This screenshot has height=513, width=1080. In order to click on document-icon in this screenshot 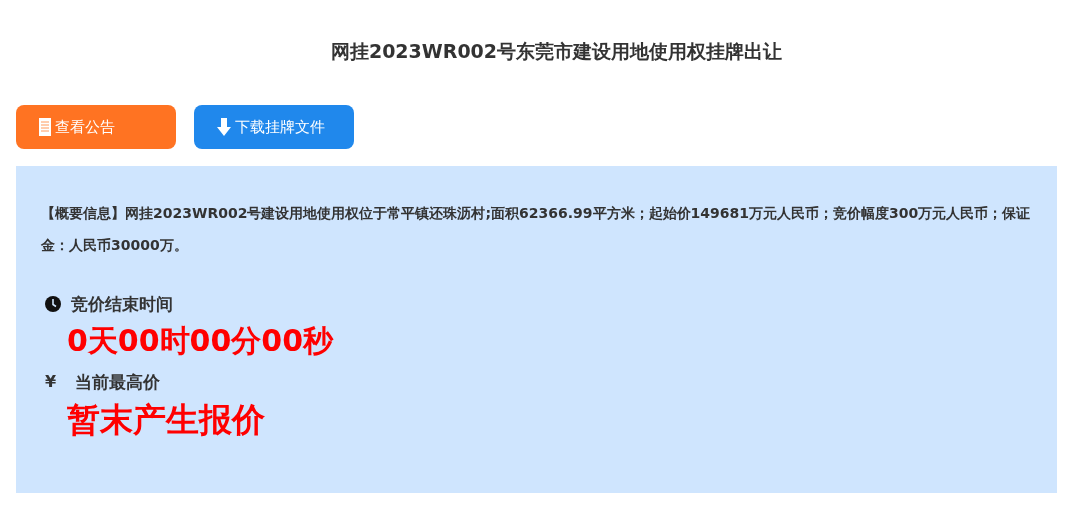, I will do `click(45, 127)`.